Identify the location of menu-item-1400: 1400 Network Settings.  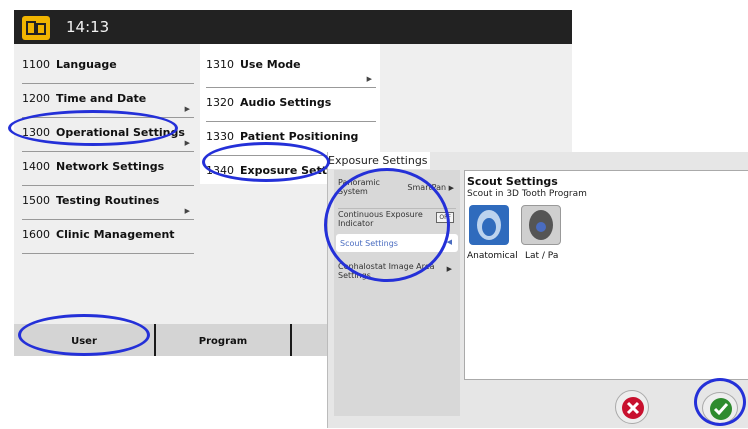
(108, 169).